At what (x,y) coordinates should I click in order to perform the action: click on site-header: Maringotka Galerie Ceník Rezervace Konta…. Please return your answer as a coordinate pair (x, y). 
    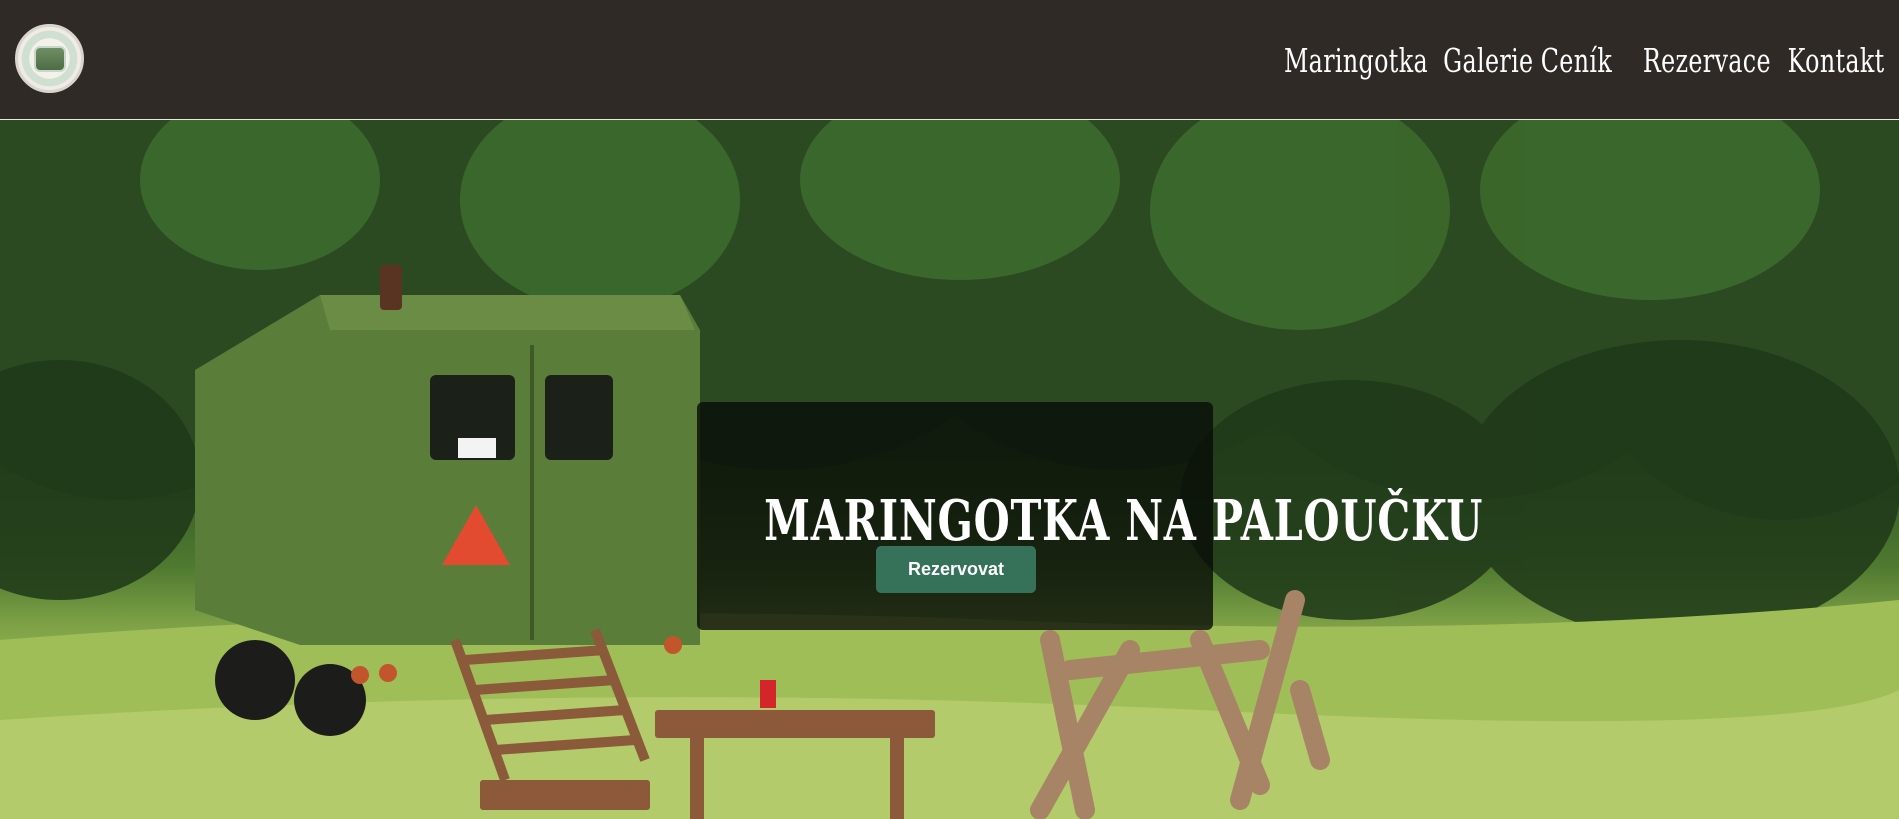
    Looking at the image, I should click on (949, 60).